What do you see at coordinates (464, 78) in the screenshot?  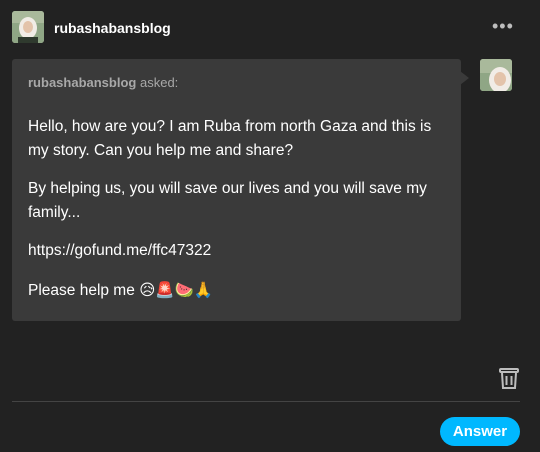 I see `bubble-tail` at bounding box center [464, 78].